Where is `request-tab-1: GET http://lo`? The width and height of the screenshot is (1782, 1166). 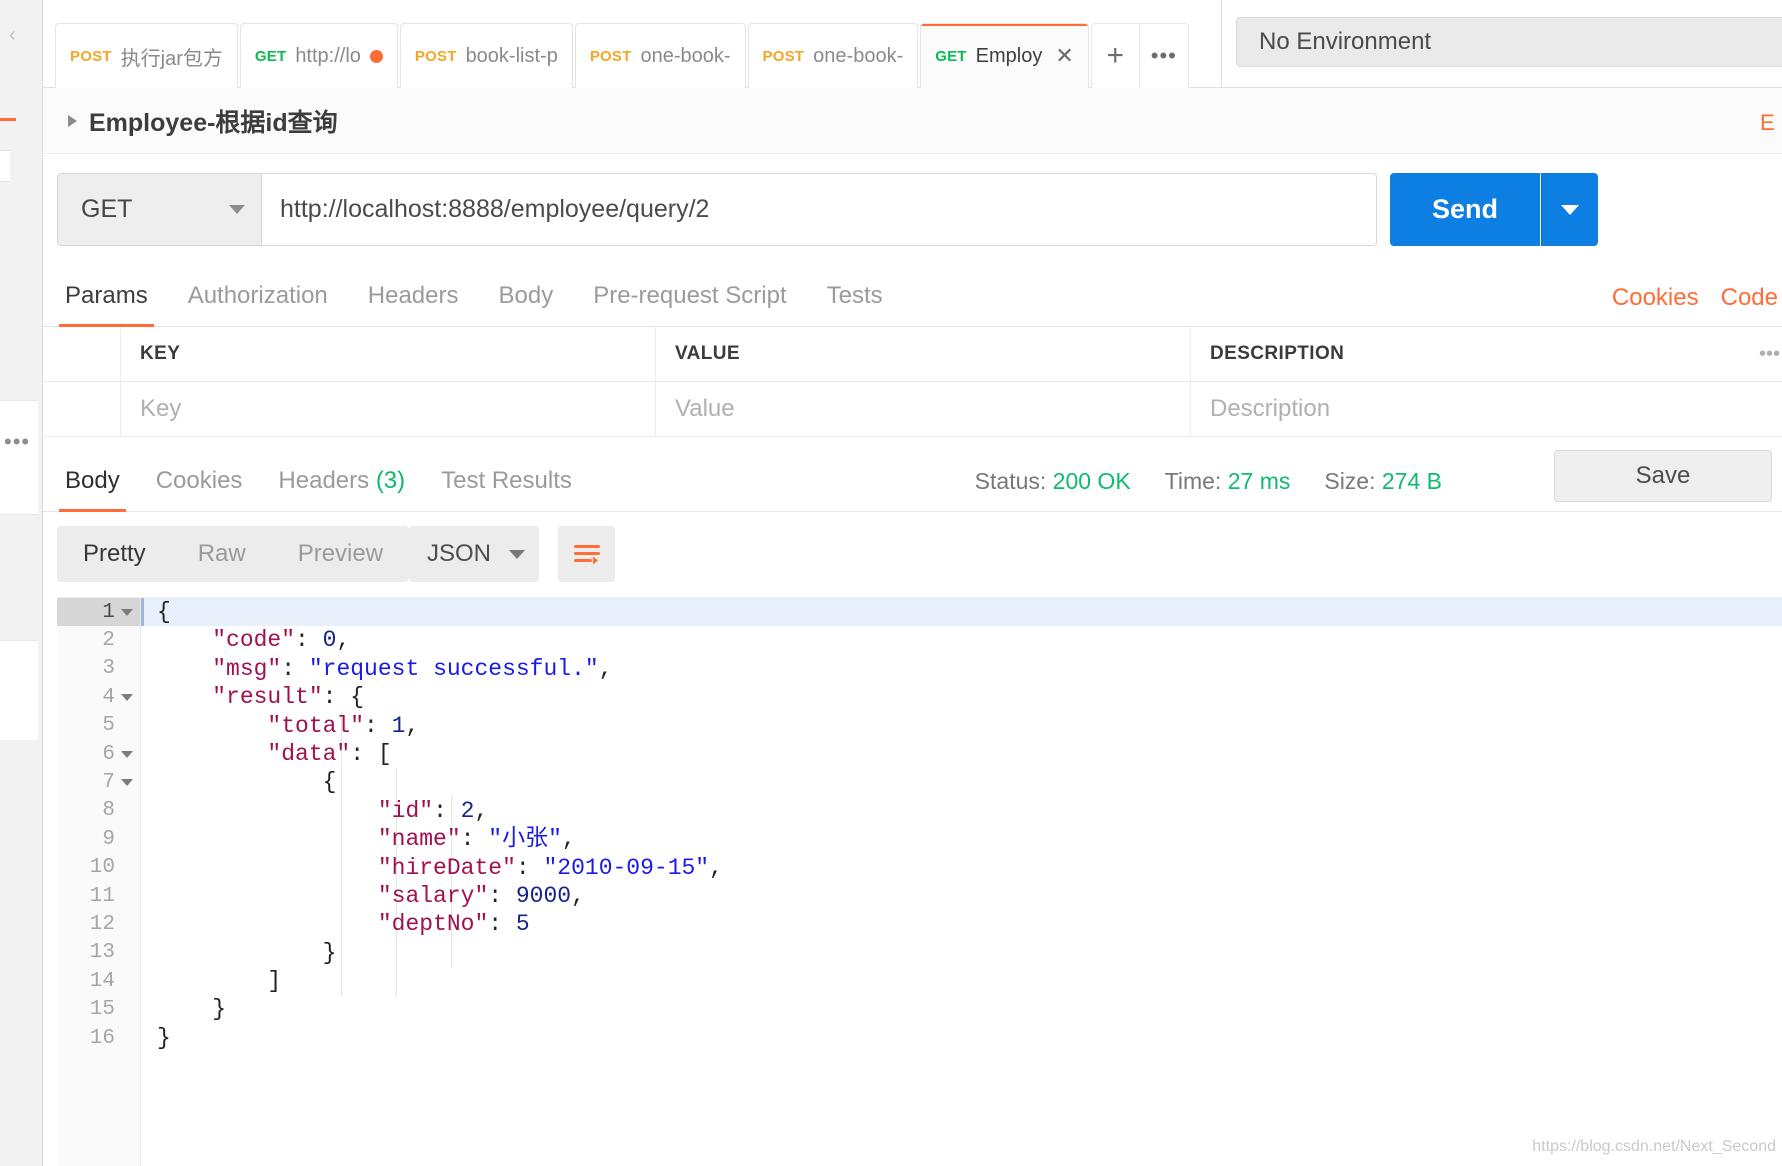
request-tab-1: GET http://lo is located at coordinates (318, 55).